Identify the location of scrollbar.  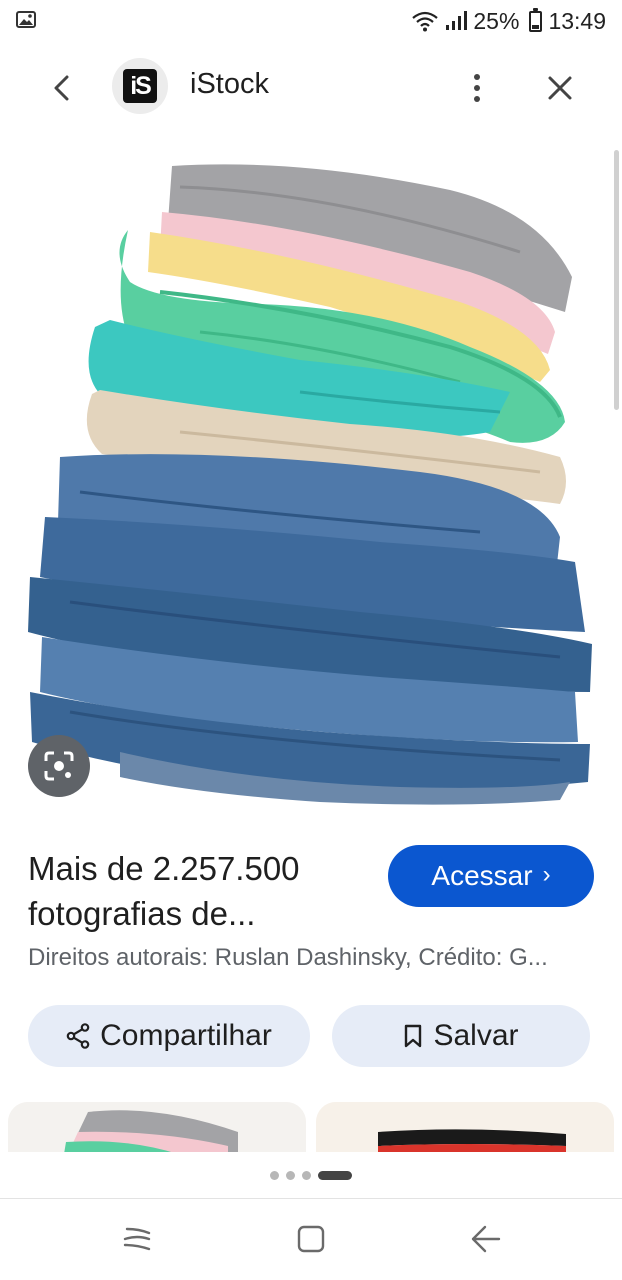
(616, 280).